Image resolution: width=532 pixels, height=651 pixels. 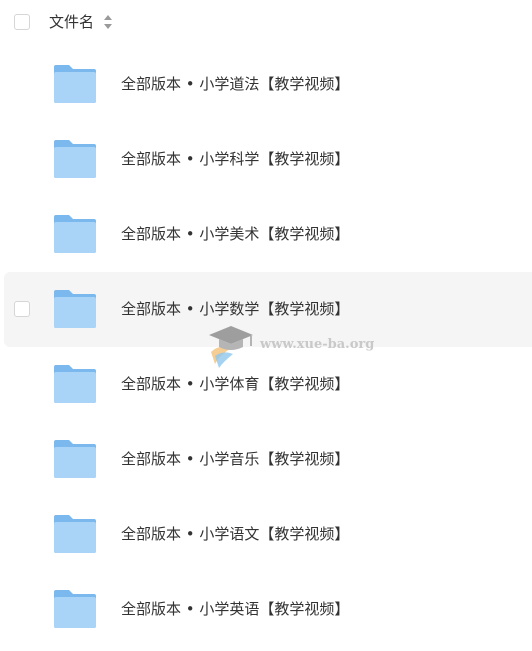 I want to click on file-name: 全部版本 • 小学语文【教学视频】, so click(x=235, y=534).